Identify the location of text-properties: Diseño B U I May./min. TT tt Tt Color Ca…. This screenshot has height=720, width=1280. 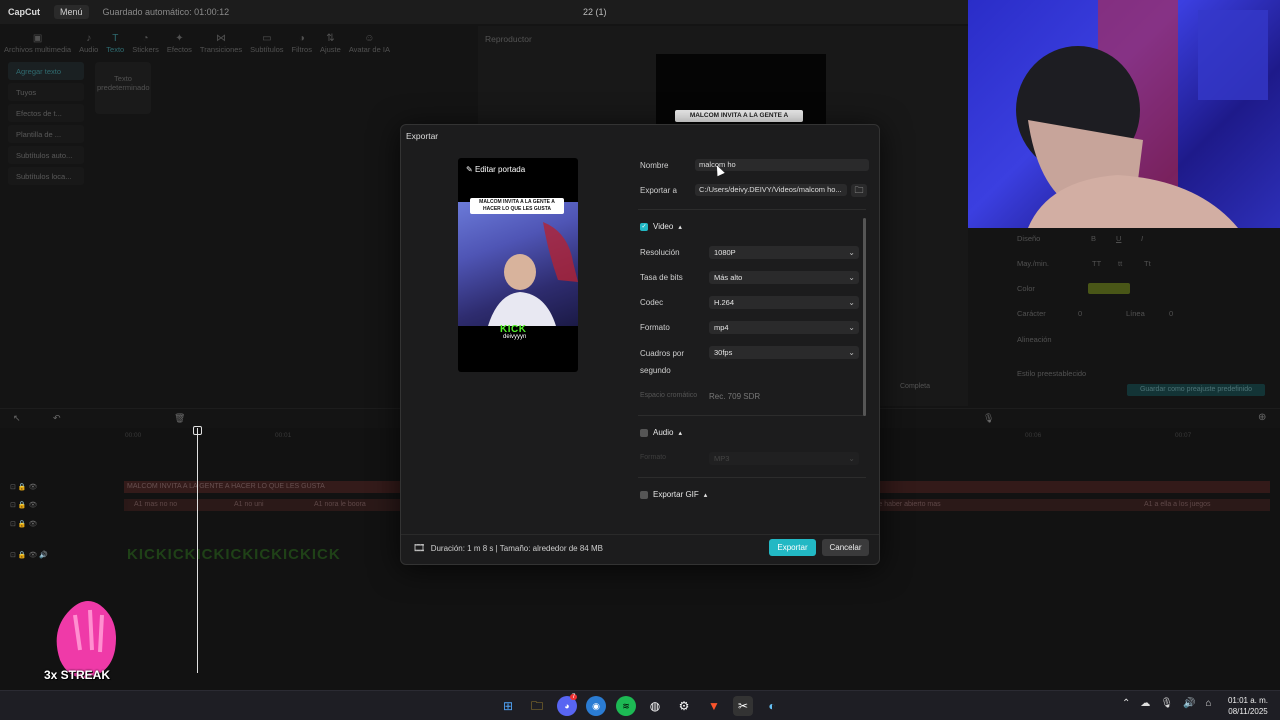
(1090, 318).